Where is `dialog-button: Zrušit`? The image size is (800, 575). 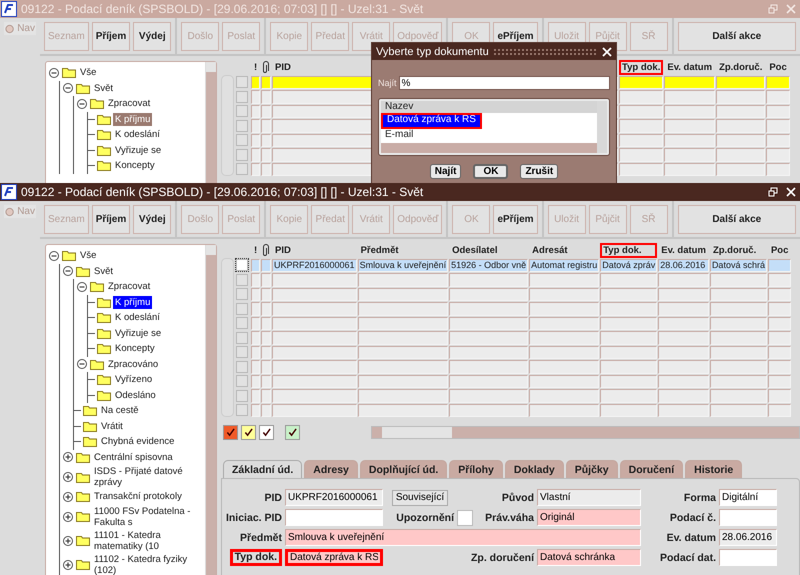 dialog-button: Zrušit is located at coordinates (539, 171).